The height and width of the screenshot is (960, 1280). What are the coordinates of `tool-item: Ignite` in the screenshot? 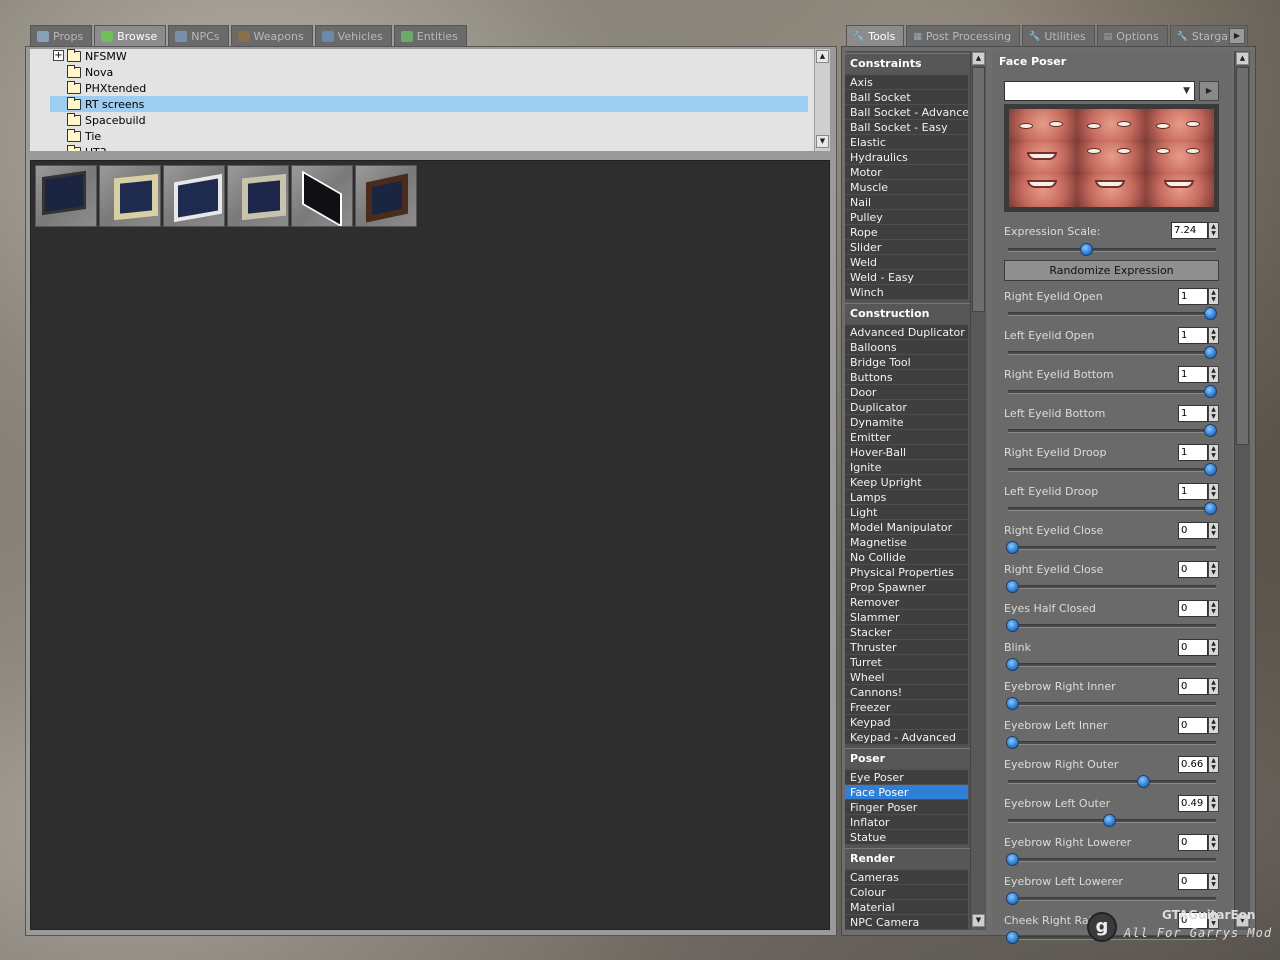 It's located at (906, 467).